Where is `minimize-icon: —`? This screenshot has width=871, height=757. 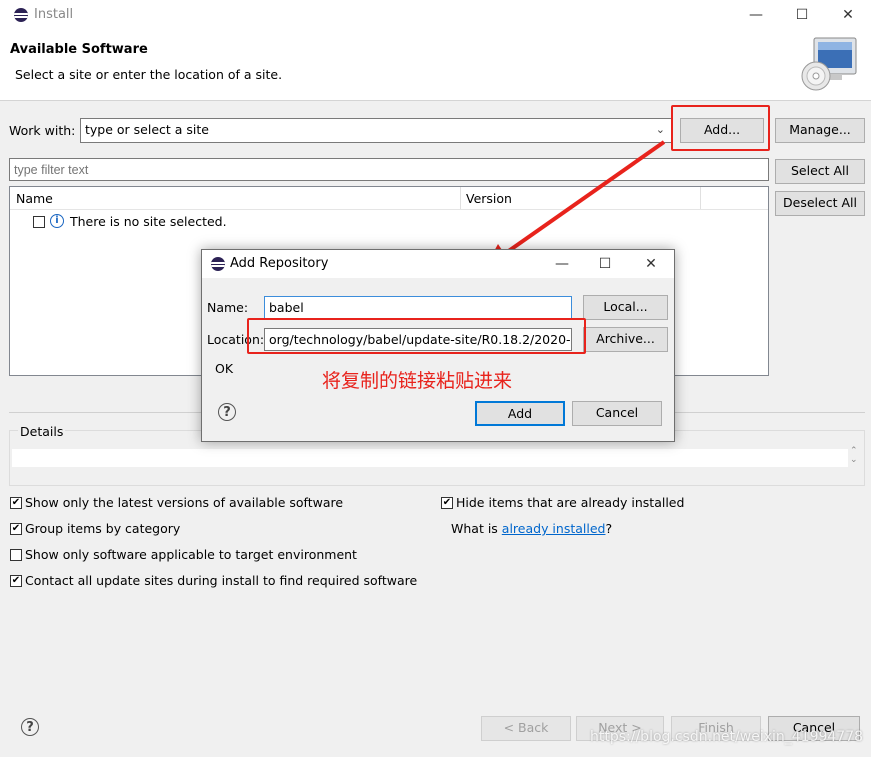
minimize-icon: — is located at coordinates (562, 264).